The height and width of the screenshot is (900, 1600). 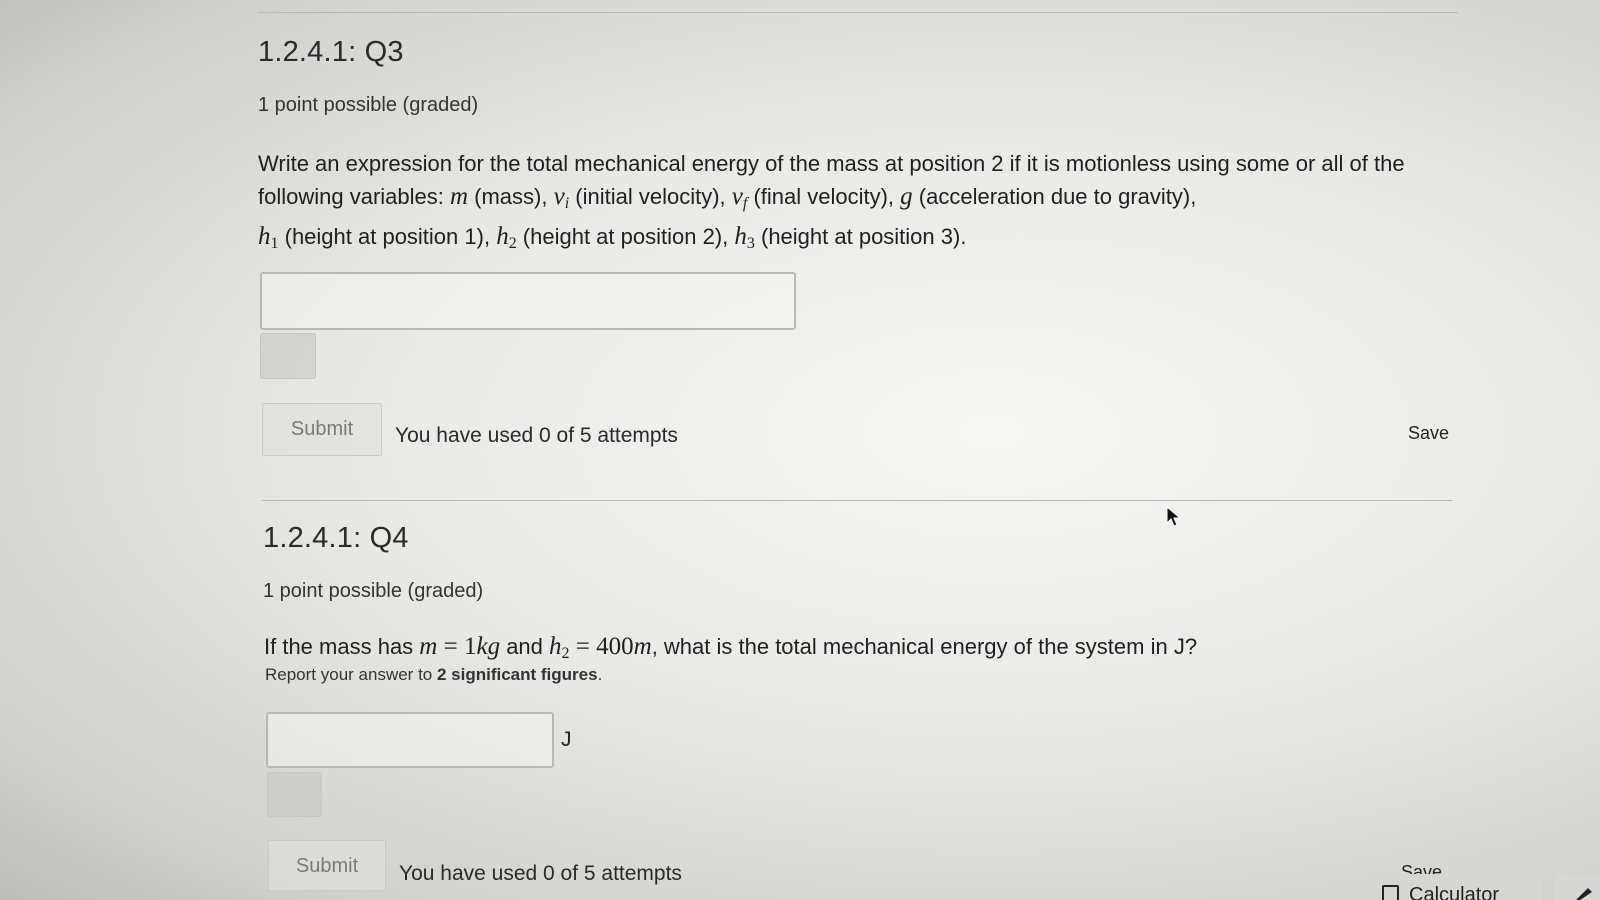 What do you see at coordinates (739, 197) in the screenshot?
I see `var-vf: vf` at bounding box center [739, 197].